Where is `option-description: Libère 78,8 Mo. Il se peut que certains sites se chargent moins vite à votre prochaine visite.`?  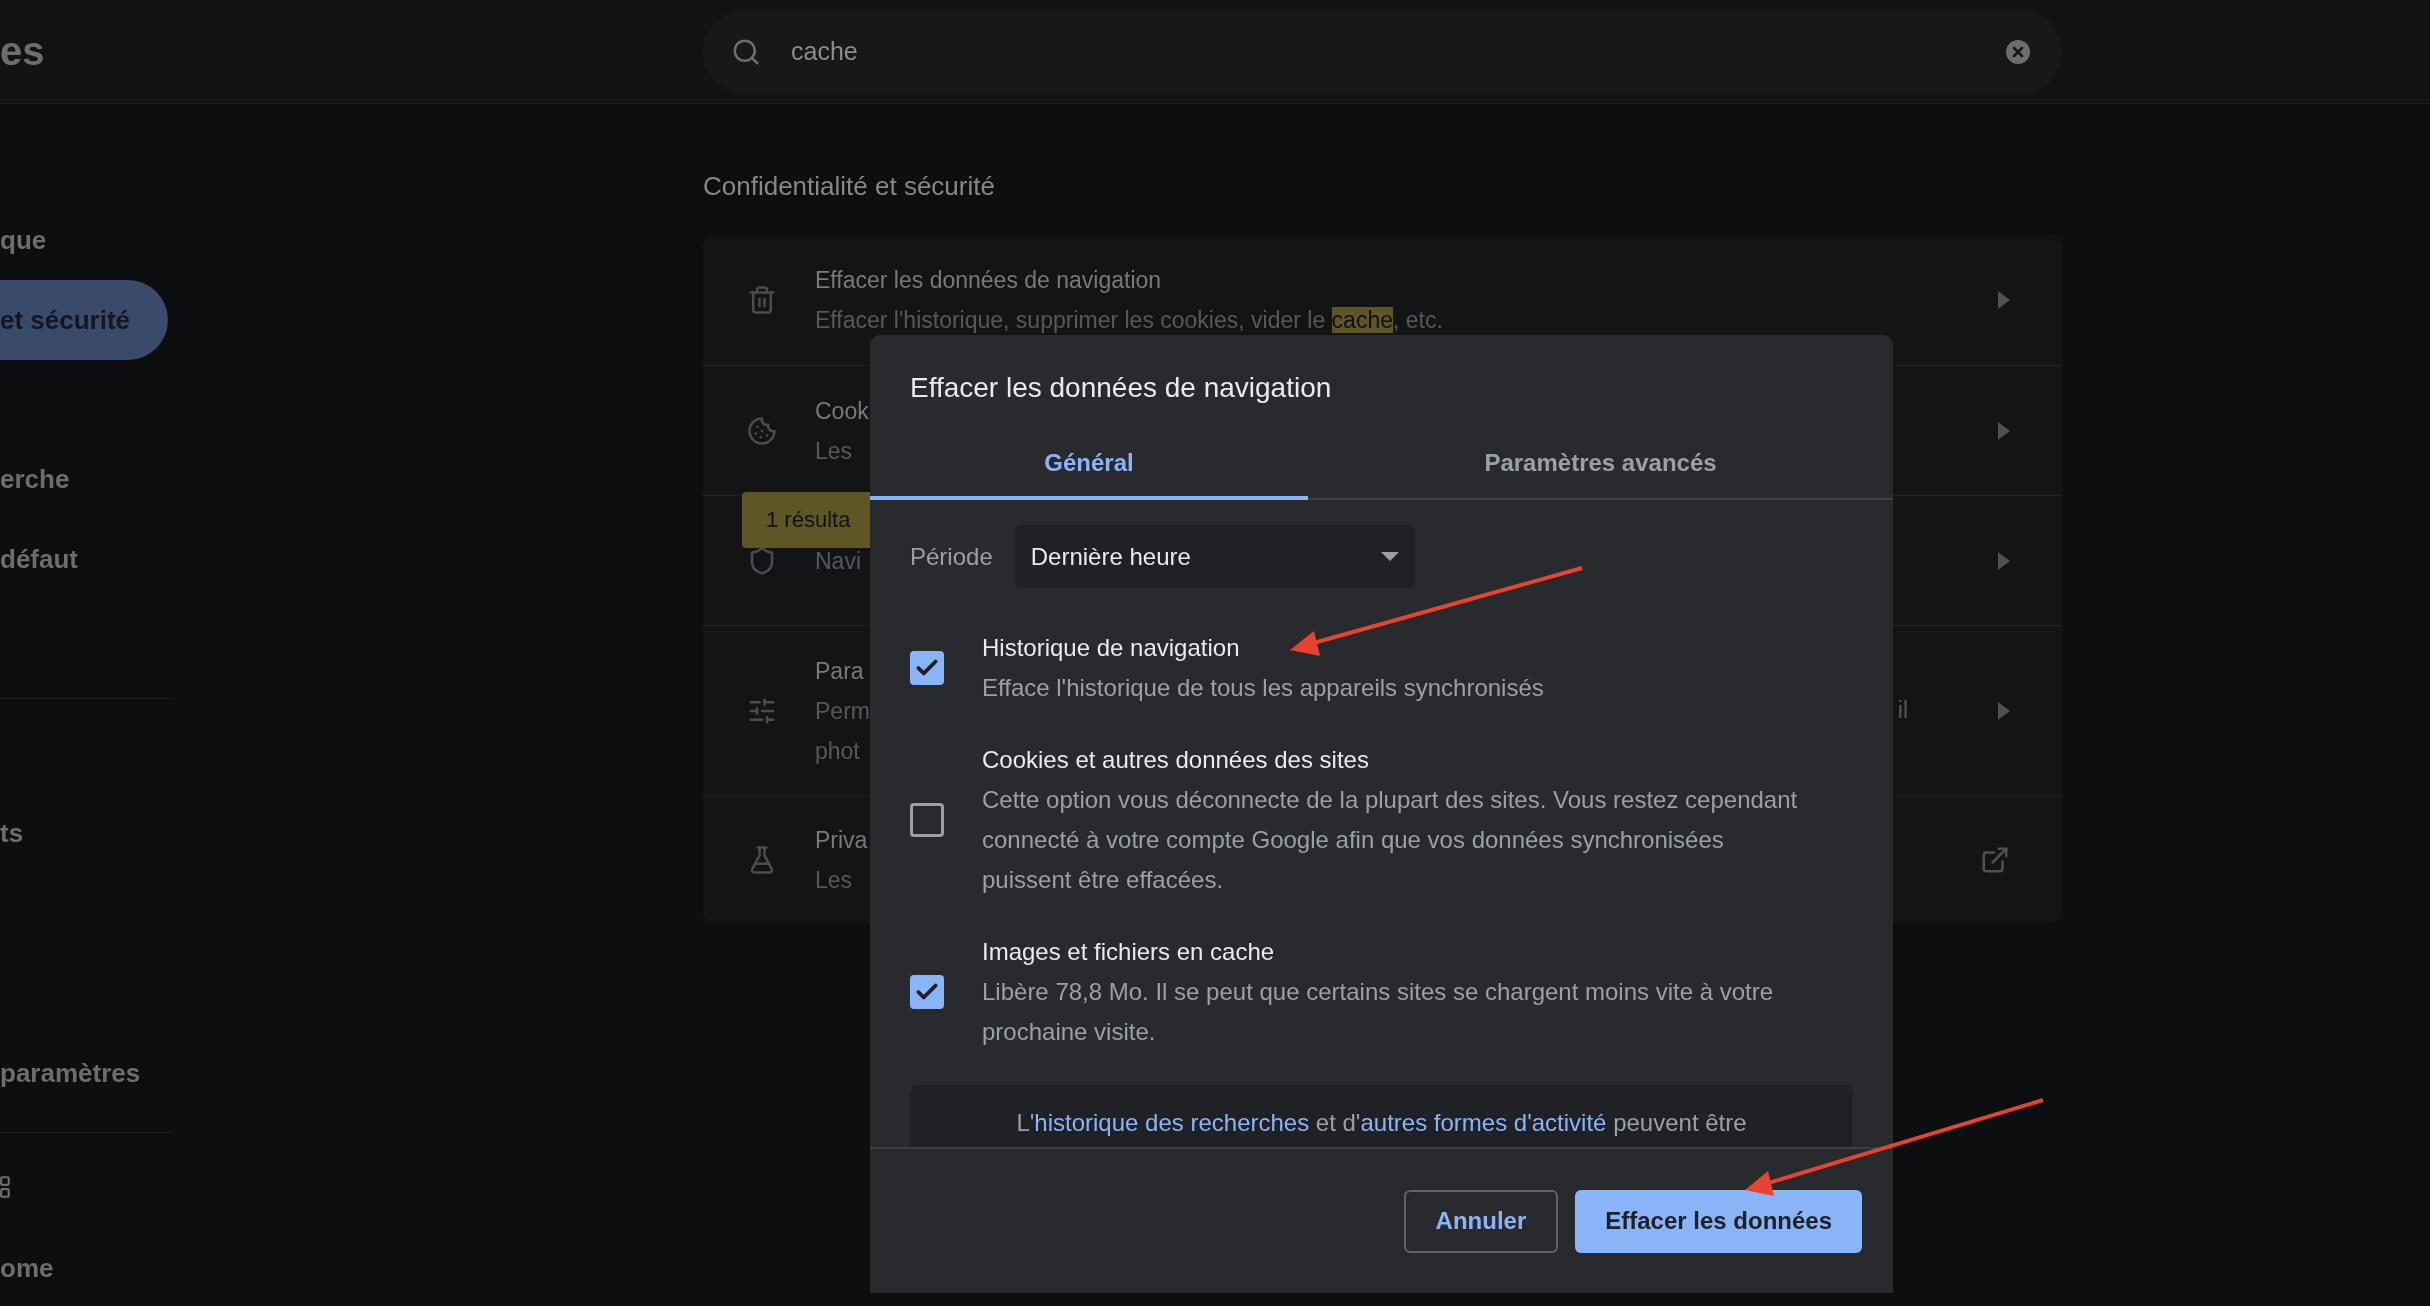 option-description: Libère 78,8 Mo. Il se peut que certains sites se chargent moins vite à votre prochaine visite. is located at coordinates (1378, 1012).